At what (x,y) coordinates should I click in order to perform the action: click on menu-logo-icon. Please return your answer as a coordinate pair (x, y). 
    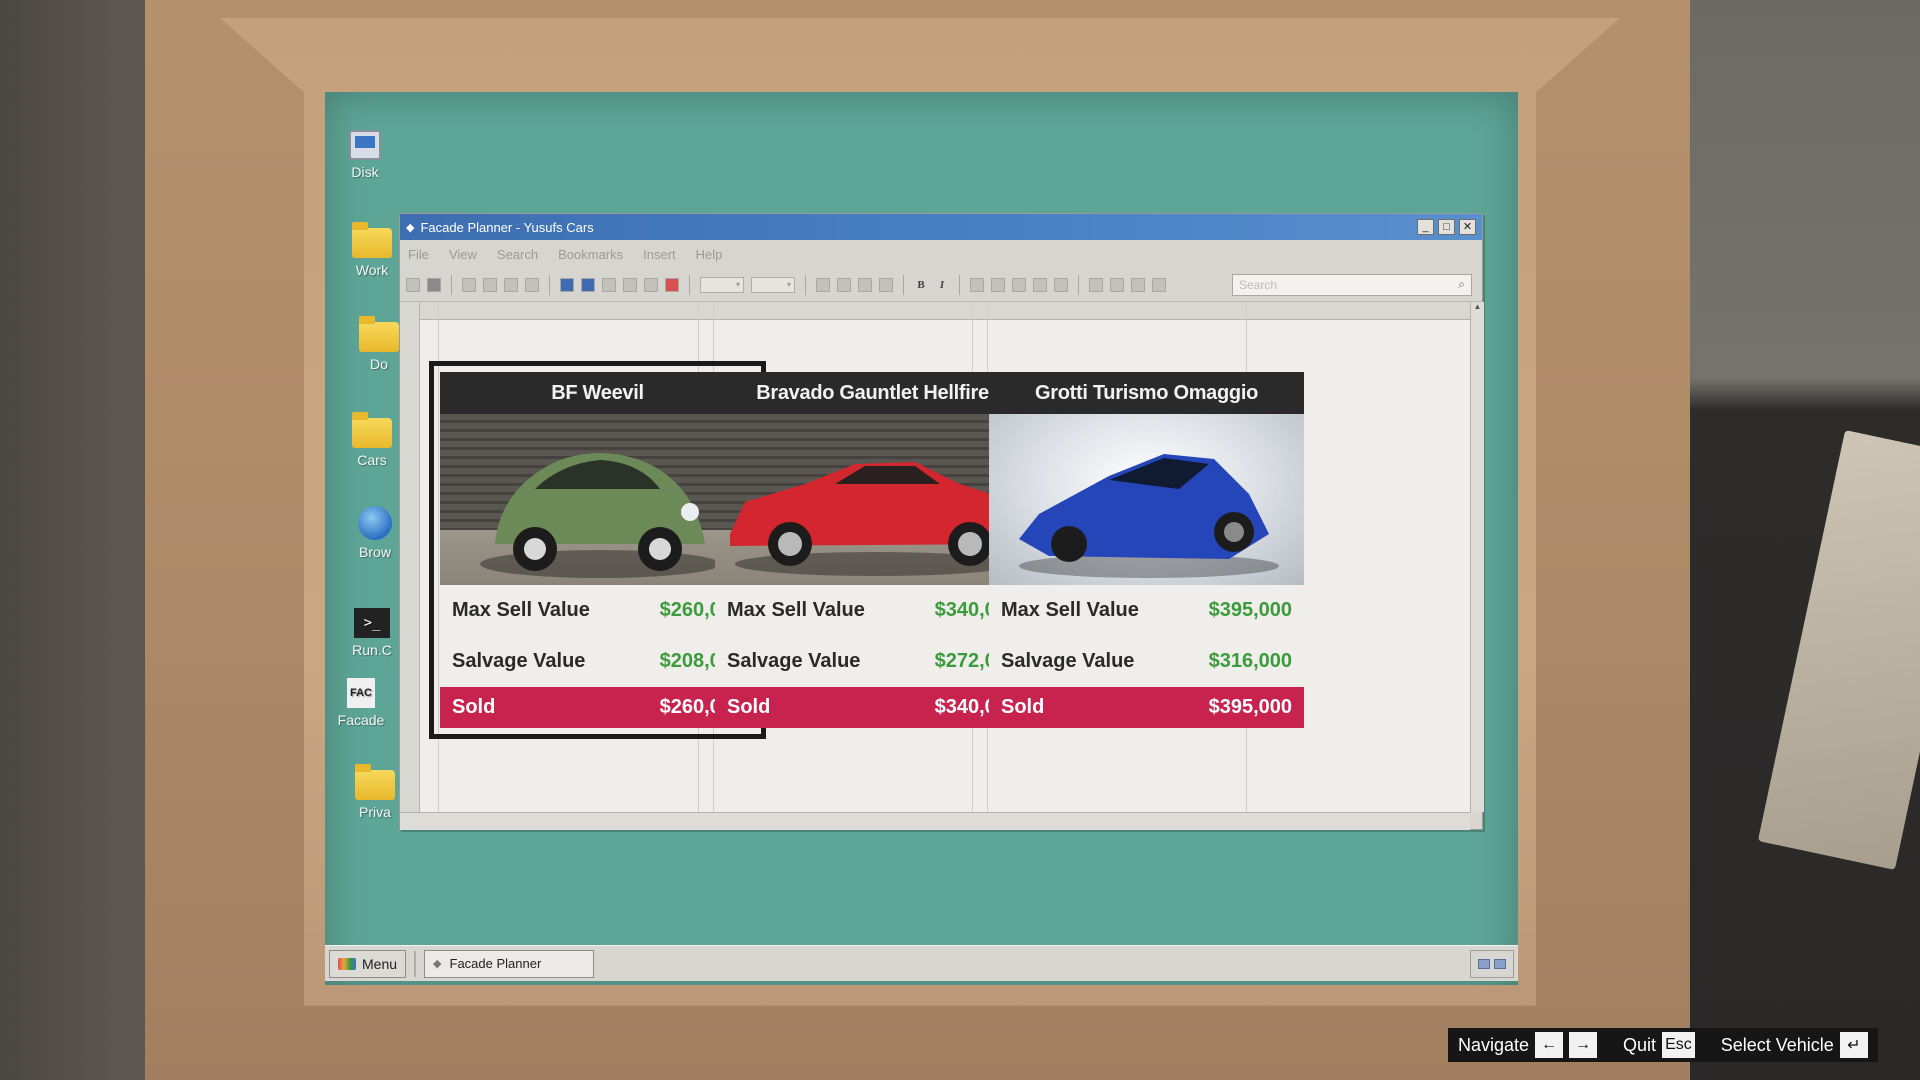
    Looking at the image, I should click on (347, 963).